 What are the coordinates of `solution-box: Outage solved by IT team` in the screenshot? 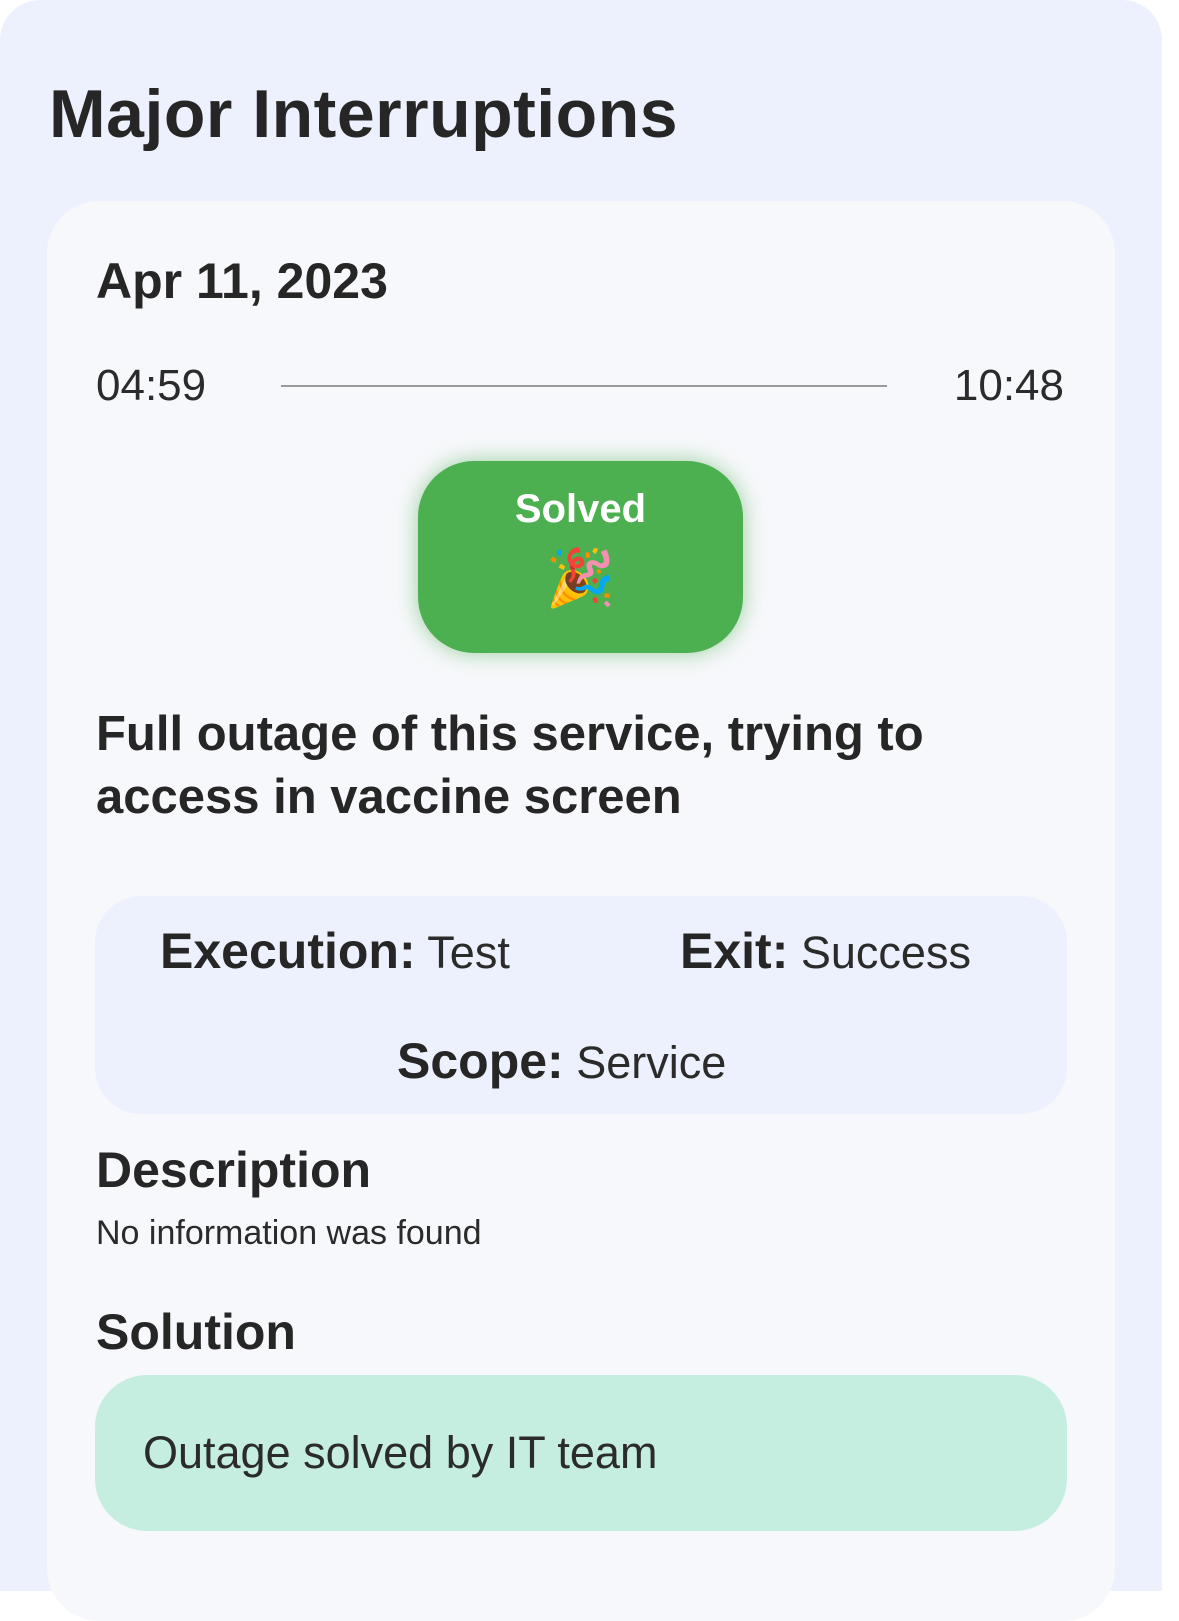 It's located at (581, 1453).